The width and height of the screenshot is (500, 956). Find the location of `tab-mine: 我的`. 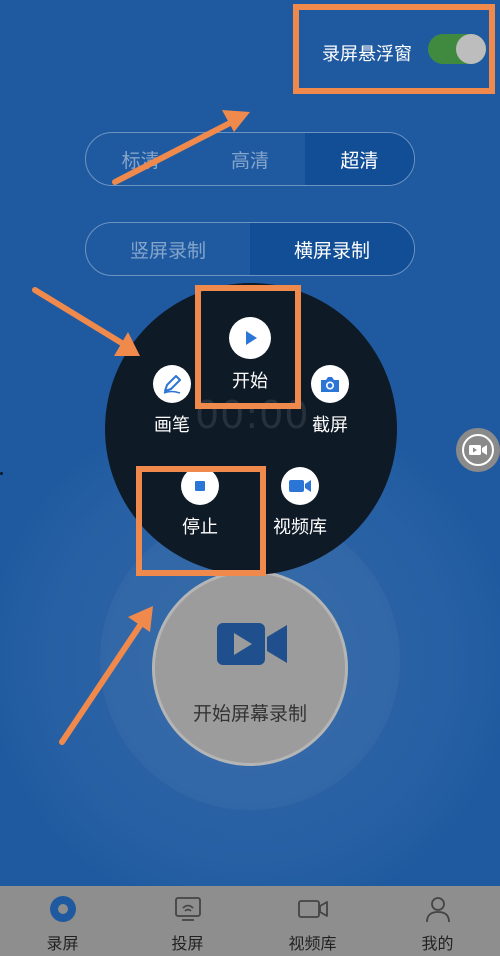

tab-mine: 我的 is located at coordinates (437, 921).